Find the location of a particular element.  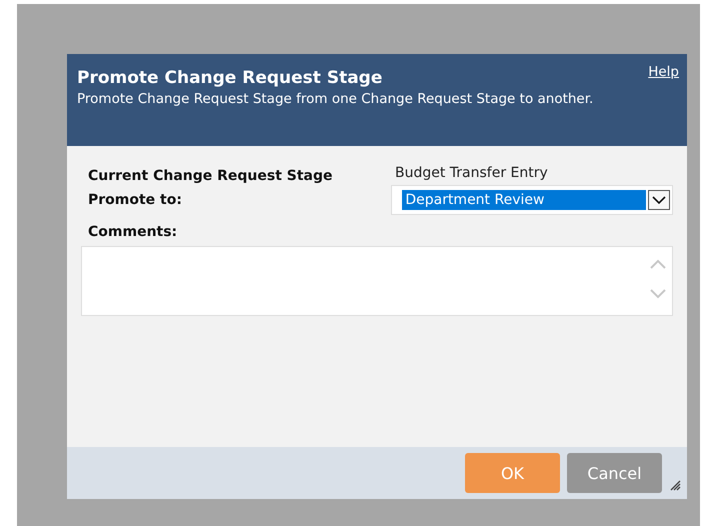

ok-button: OK is located at coordinates (512, 473).